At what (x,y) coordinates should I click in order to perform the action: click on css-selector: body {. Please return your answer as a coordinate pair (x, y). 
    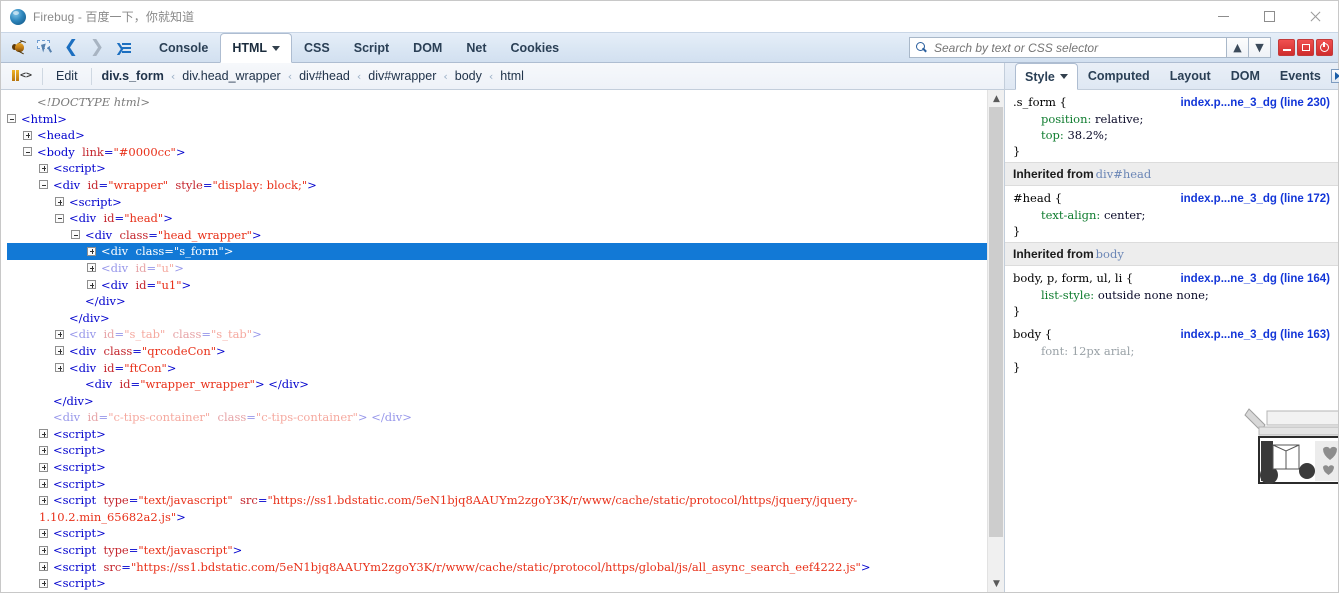
    Looking at the image, I should click on (1032, 334).